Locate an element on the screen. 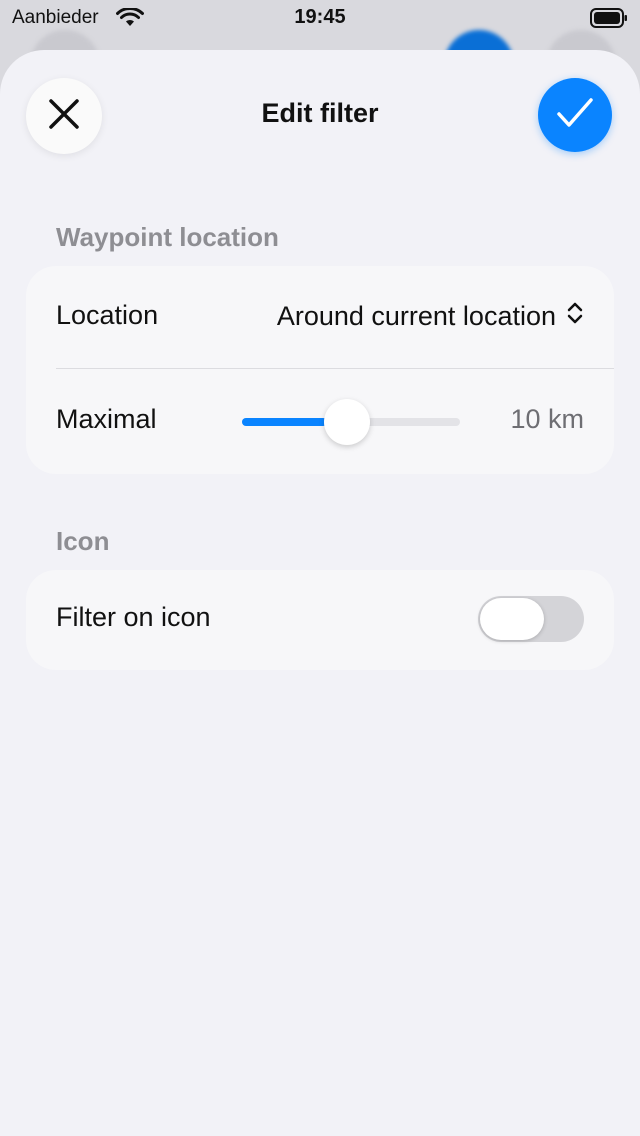 The height and width of the screenshot is (1136, 640). filter-on-icon-toggle is located at coordinates (531, 619).